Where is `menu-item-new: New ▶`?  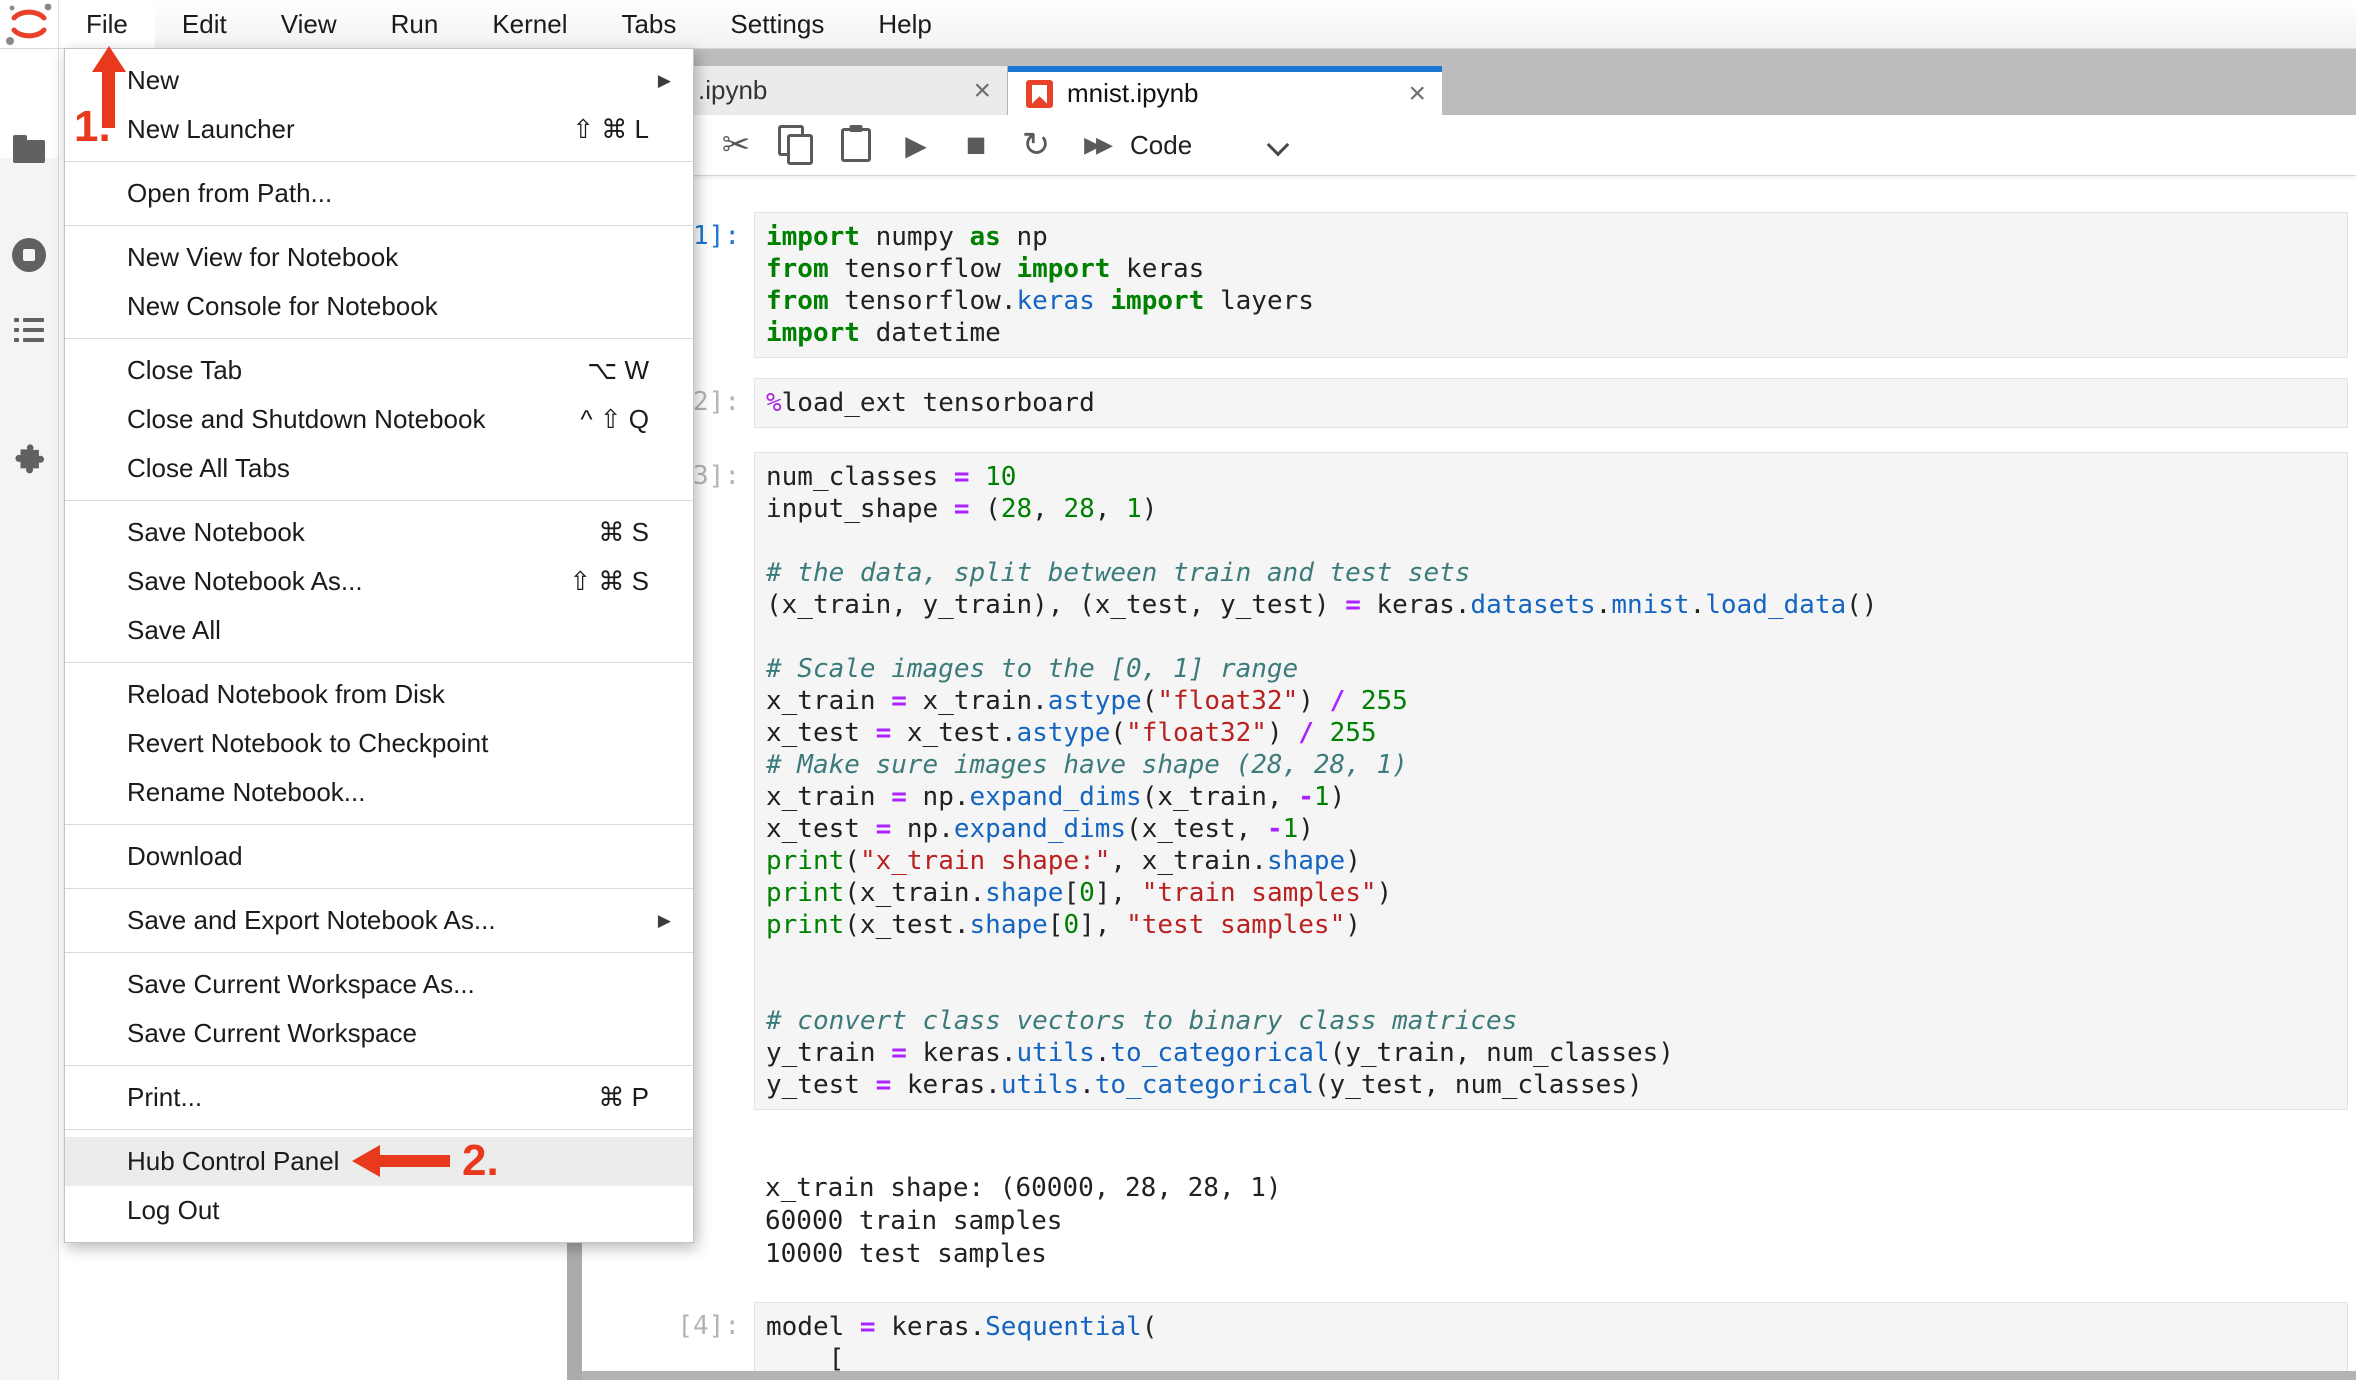 menu-item-new: New ▶ is located at coordinates (379, 80).